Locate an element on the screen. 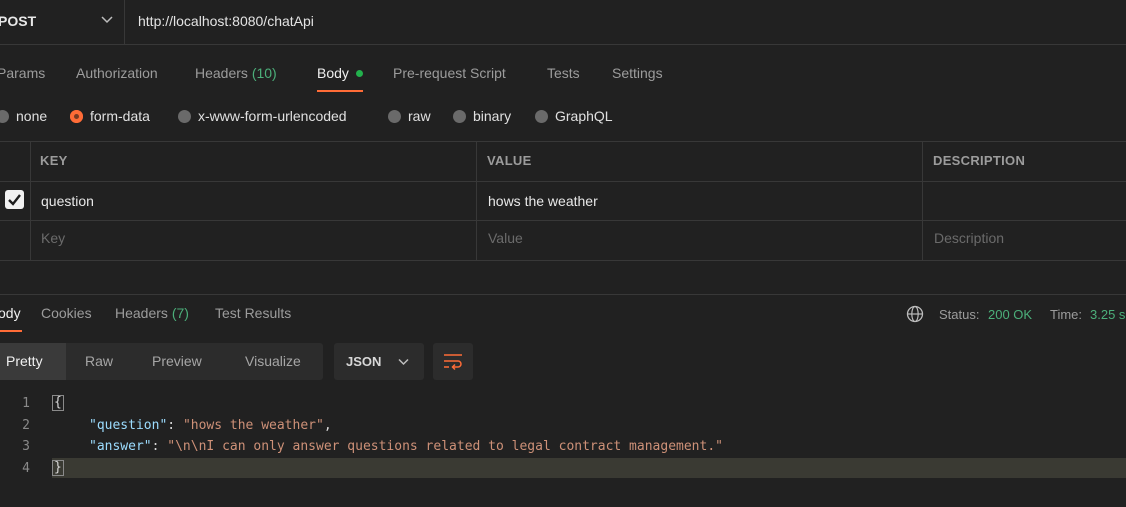 The height and width of the screenshot is (507, 1126). check-icon is located at coordinates (14, 200).